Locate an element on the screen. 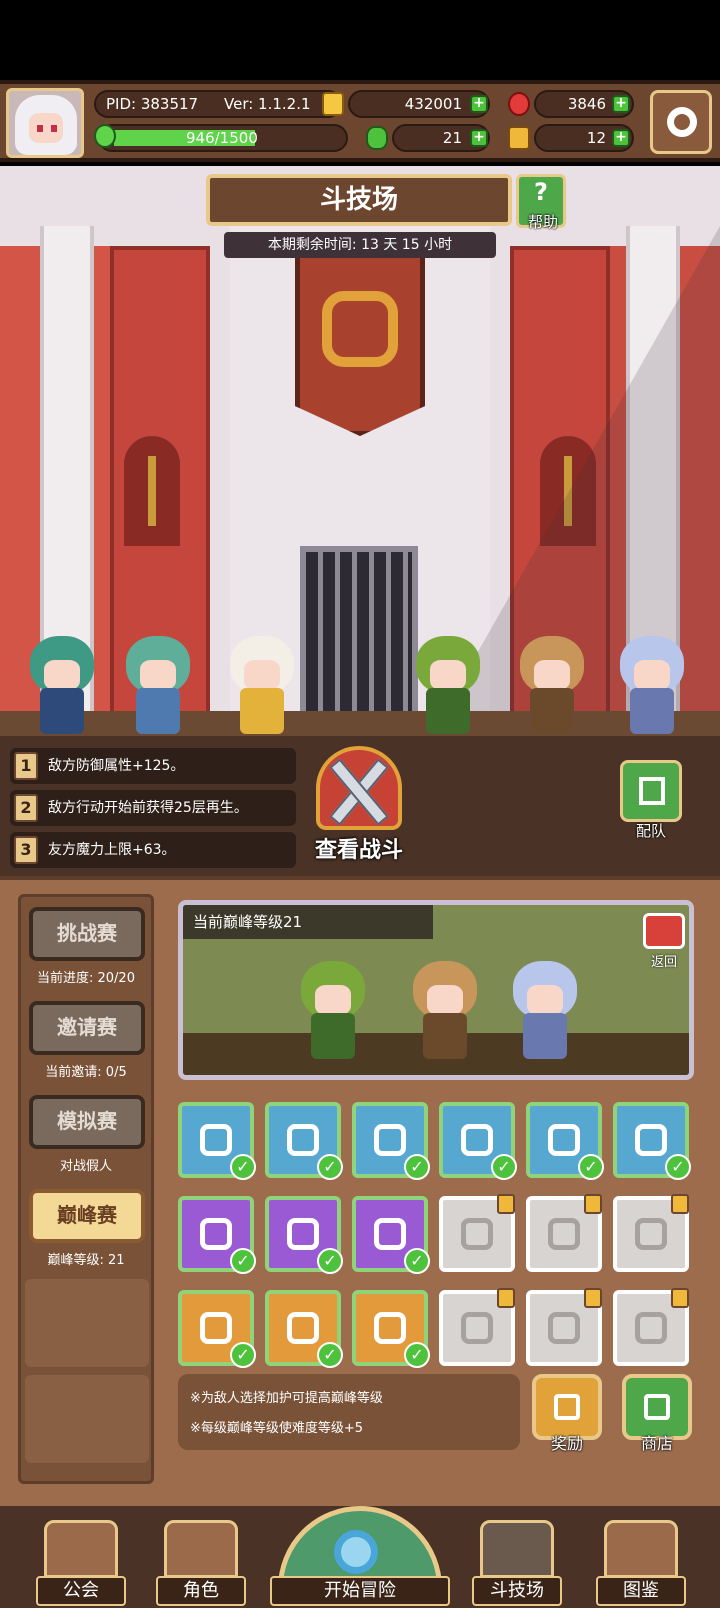 The image size is (720, 1608). rings-icon is located at coordinates (564, 1328).